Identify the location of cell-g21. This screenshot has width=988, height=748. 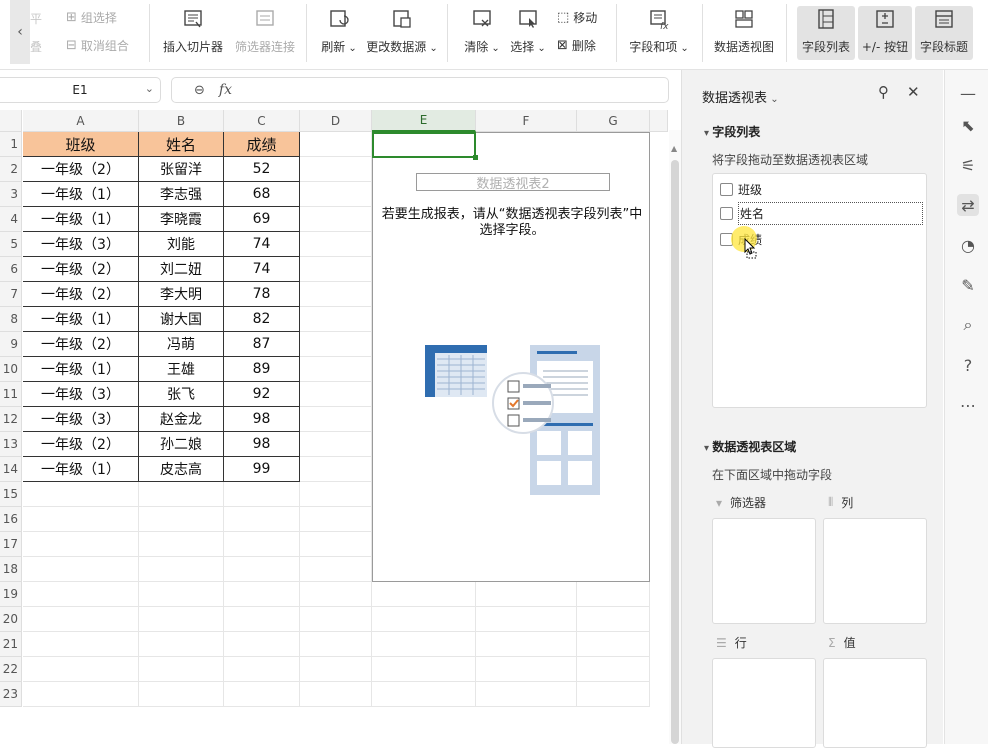
(613, 644).